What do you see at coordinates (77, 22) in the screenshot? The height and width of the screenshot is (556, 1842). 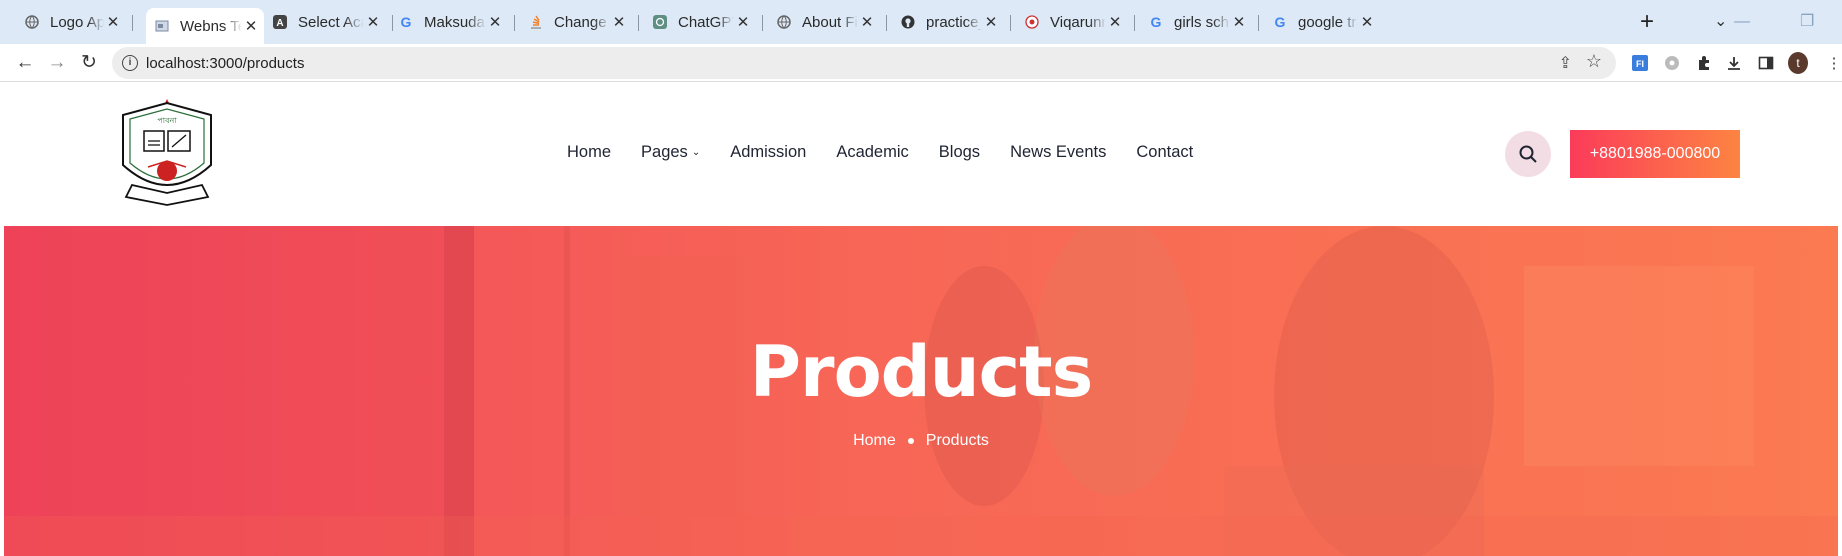 I see `tab-title: Logo Api – I` at bounding box center [77, 22].